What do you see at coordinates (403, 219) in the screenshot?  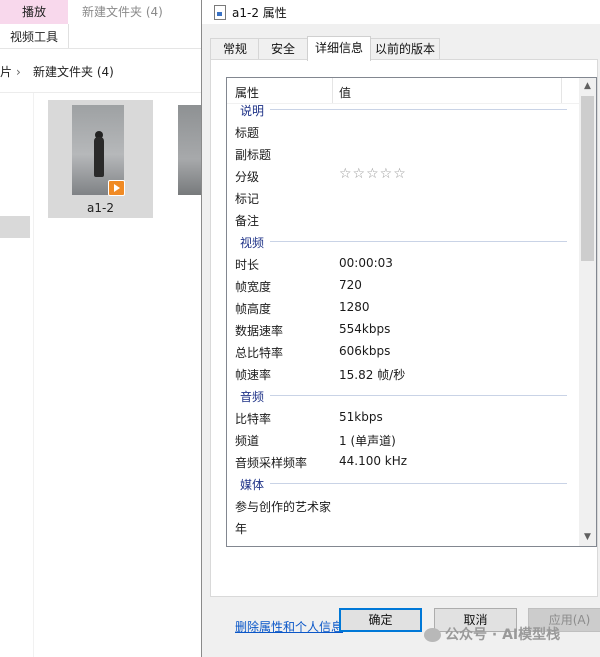 I see `property-row-comments: 备注` at bounding box center [403, 219].